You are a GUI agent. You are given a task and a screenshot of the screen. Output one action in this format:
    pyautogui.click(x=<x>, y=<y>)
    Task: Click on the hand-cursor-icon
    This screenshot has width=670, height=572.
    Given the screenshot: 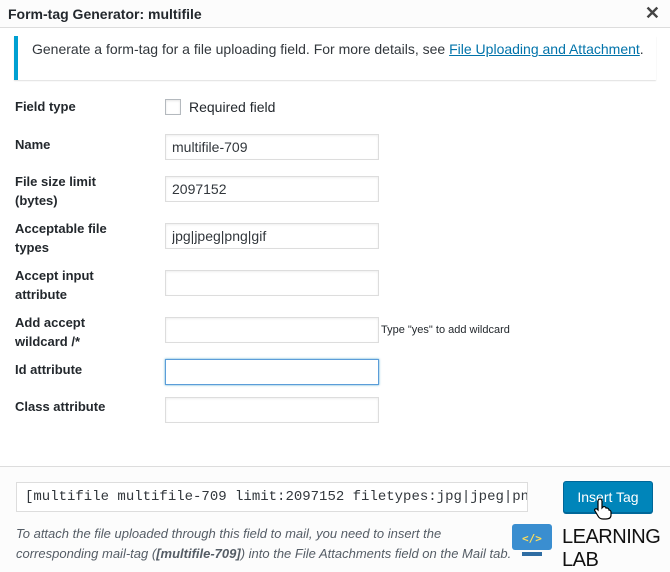 What is the action you would take?
    pyautogui.click(x=603, y=509)
    